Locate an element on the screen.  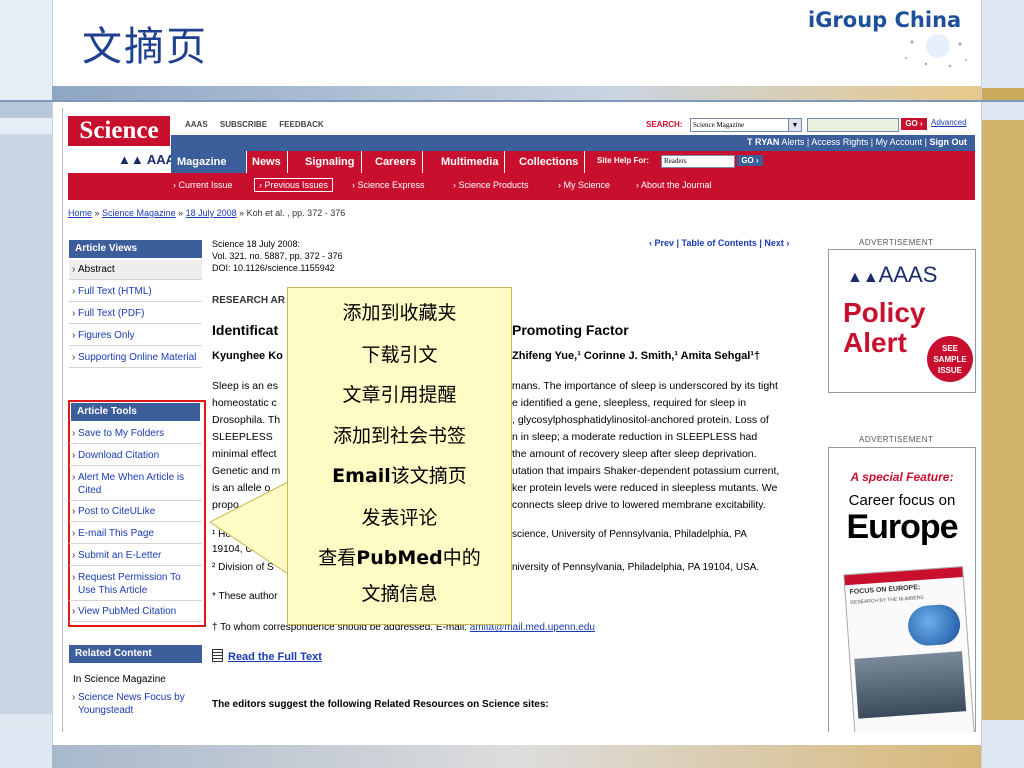
view-full-text-html: Full Text (HTML) is located at coordinates (135, 292).